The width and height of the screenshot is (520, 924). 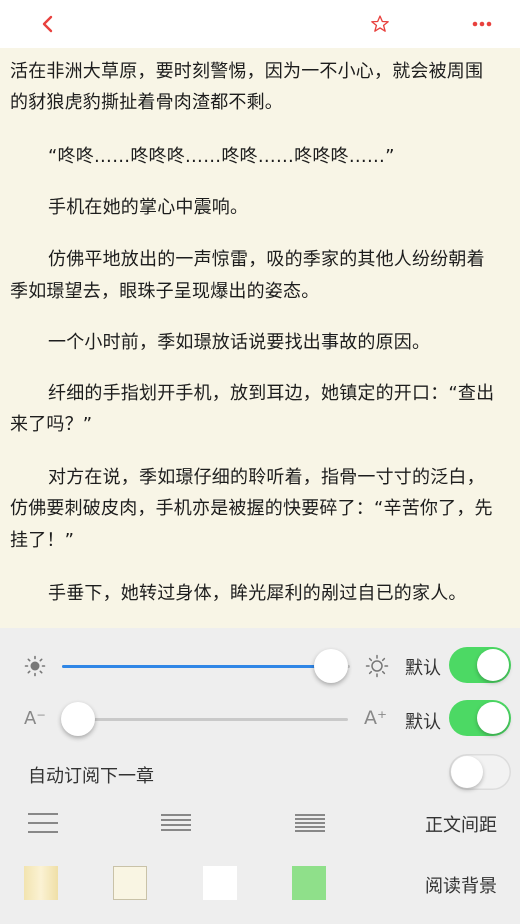 What do you see at coordinates (42, 540) in the screenshot?
I see `paragraph-line: 挂了！”` at bounding box center [42, 540].